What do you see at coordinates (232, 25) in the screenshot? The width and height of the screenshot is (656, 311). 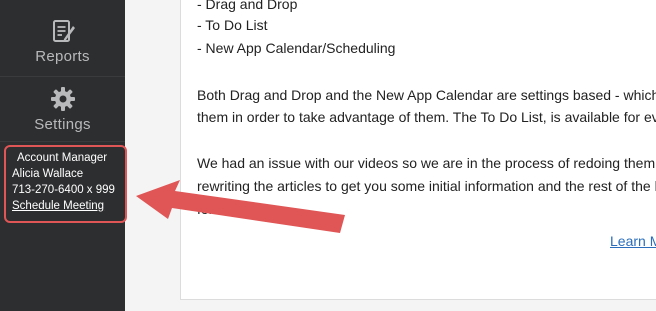 I see `list-item: - To Do List` at bounding box center [232, 25].